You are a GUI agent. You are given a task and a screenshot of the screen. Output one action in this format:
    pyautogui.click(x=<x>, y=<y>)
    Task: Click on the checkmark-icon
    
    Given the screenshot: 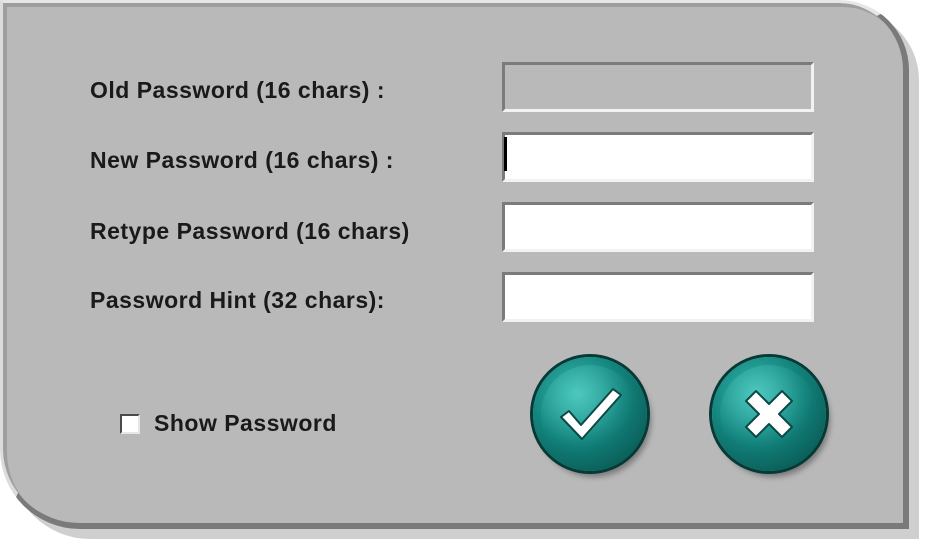 What is the action you would take?
    pyautogui.click(x=591, y=414)
    